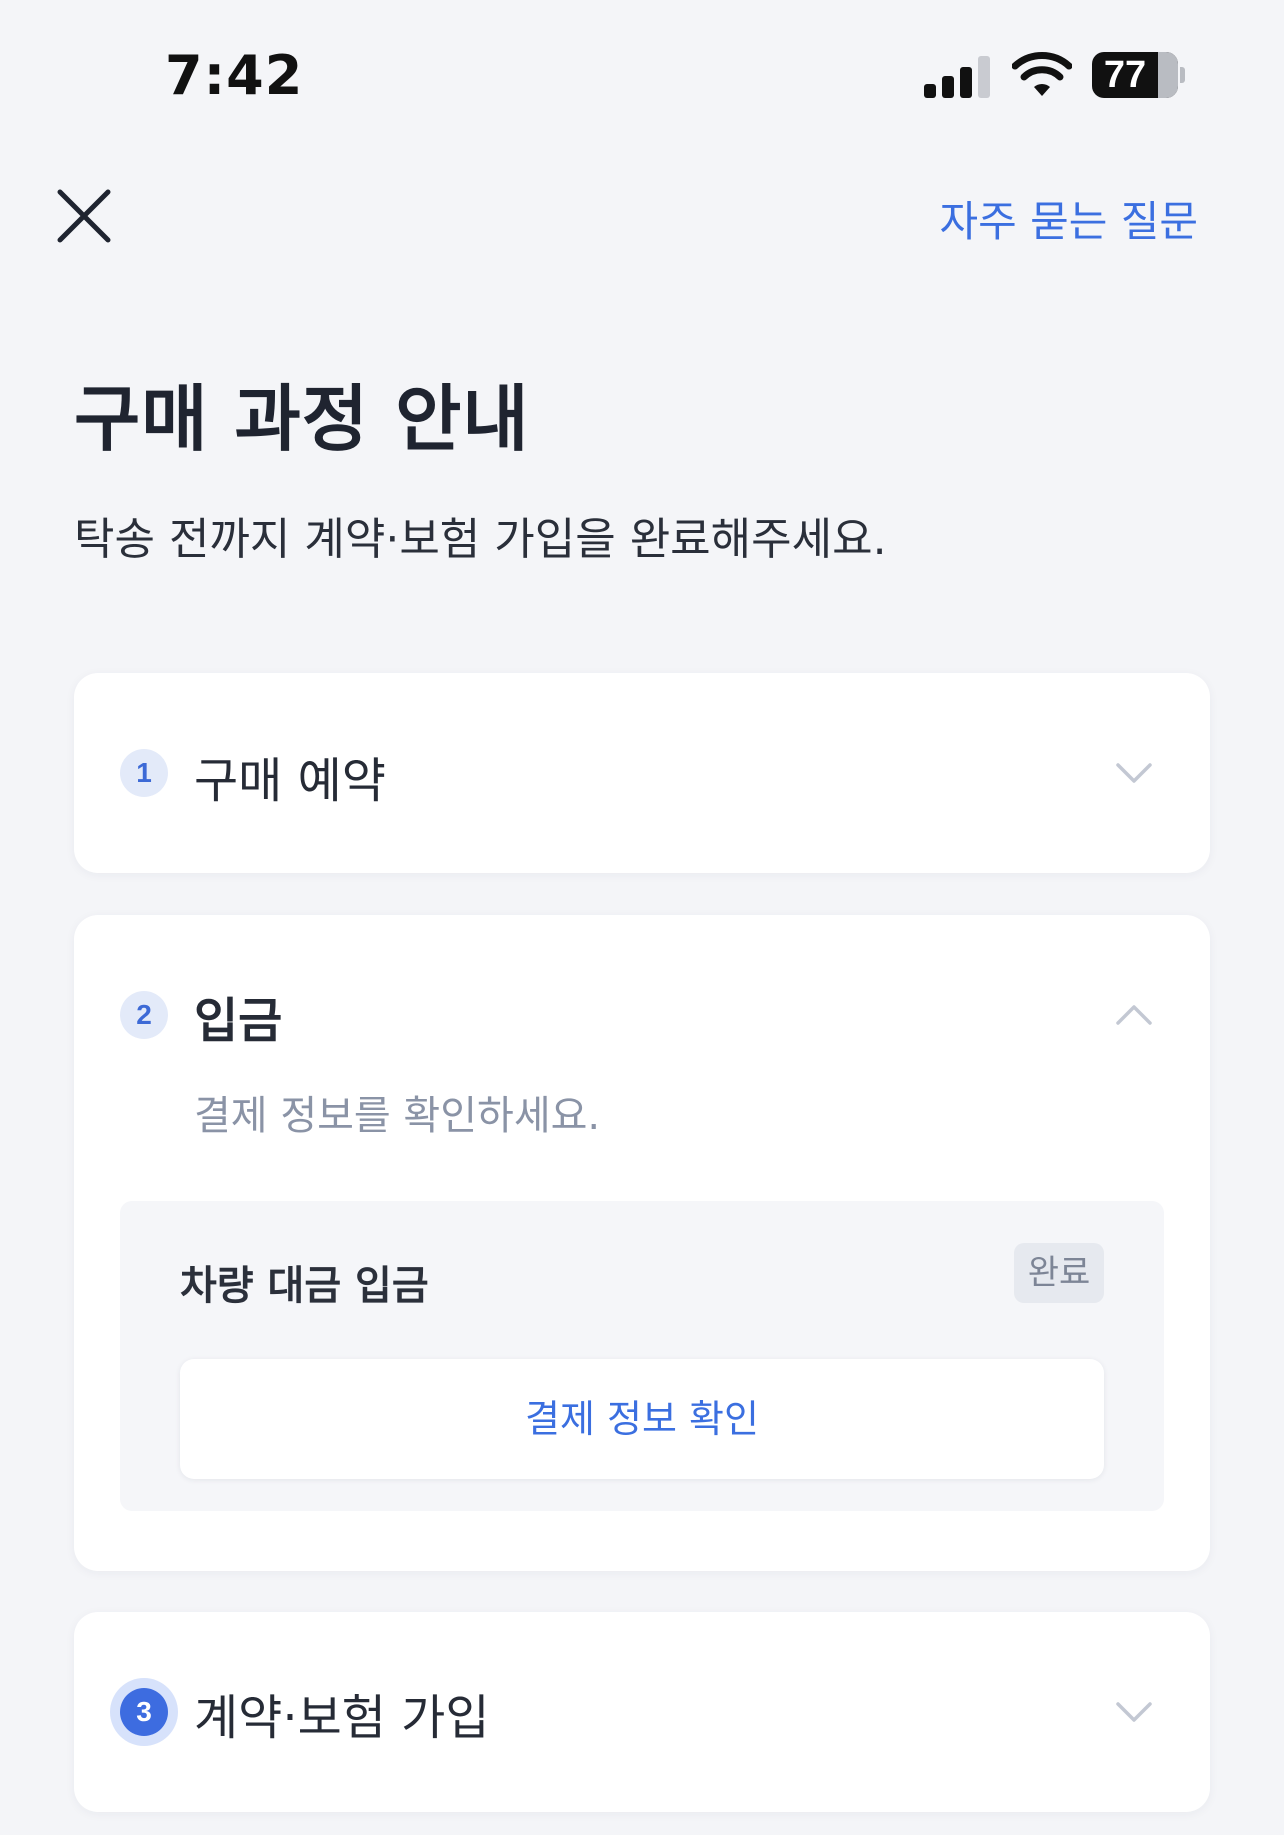  What do you see at coordinates (144, 1015) in the screenshot?
I see `step-number: 2` at bounding box center [144, 1015].